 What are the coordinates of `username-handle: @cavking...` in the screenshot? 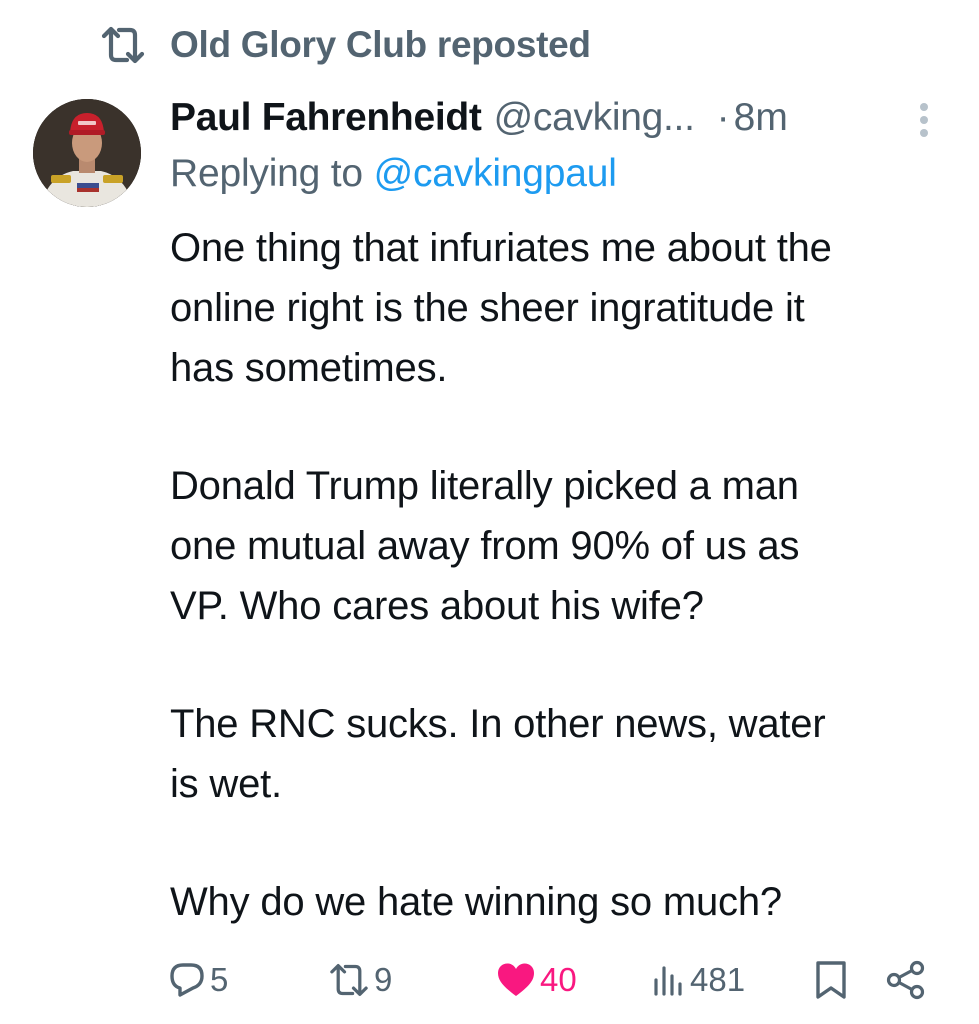 It's located at (594, 118).